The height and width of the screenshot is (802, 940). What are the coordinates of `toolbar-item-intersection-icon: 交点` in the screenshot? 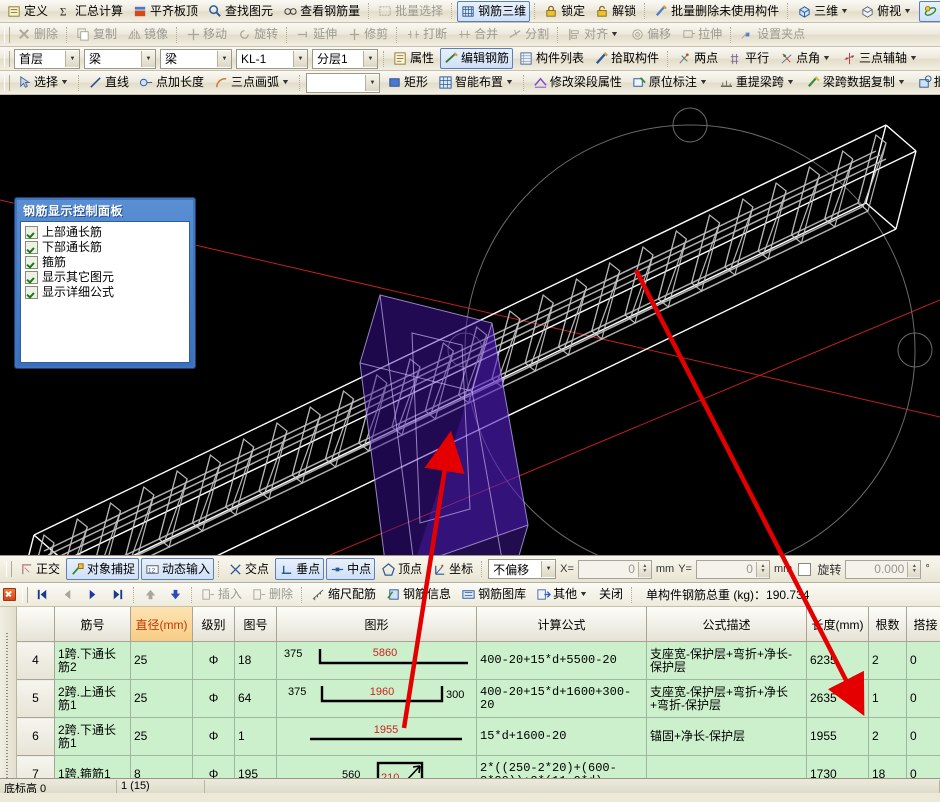 It's located at (248, 569).